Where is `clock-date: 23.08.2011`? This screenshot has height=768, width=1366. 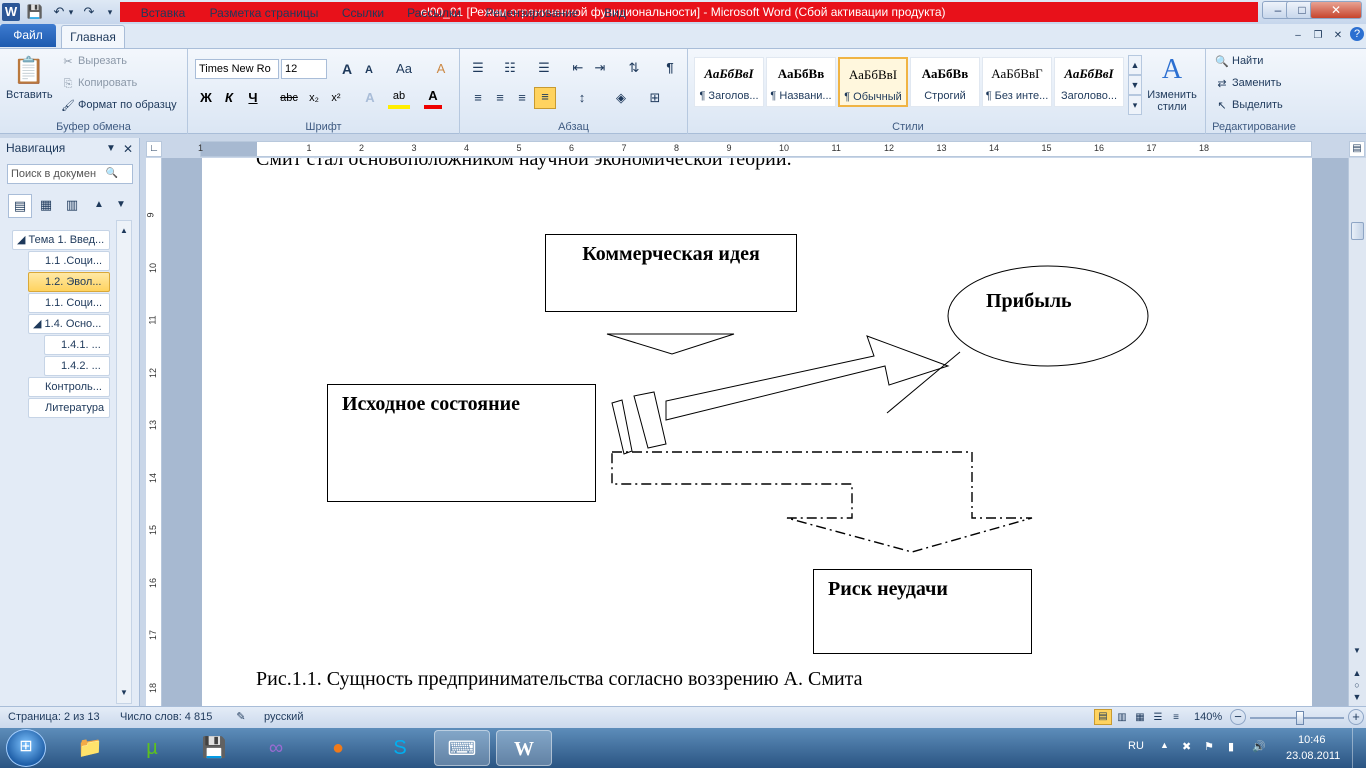
clock-date: 23.08.2011 is located at coordinates (1313, 756).